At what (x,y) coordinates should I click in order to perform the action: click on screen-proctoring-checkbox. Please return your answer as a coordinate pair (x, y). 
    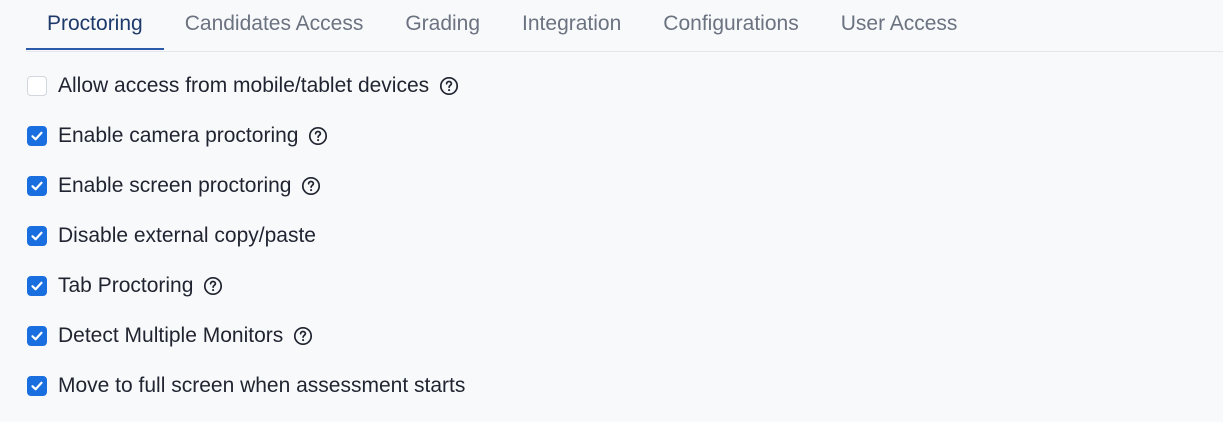
    Looking at the image, I should click on (37, 186).